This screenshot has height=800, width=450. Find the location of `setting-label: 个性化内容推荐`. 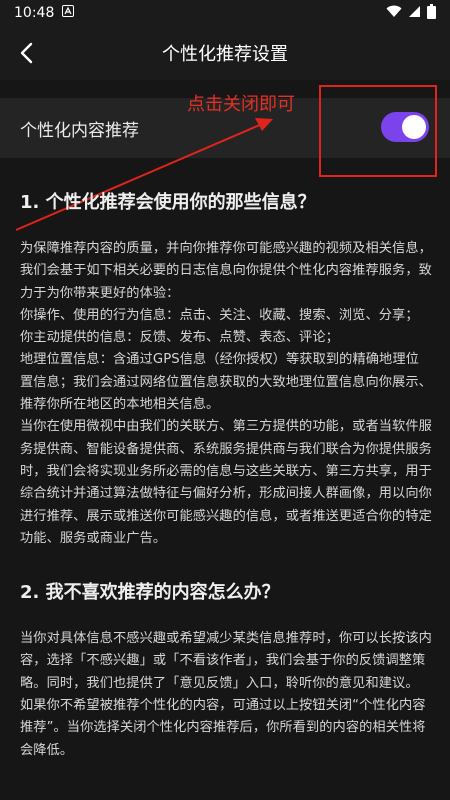

setting-label: 个性化内容推荐 is located at coordinates (79, 130).